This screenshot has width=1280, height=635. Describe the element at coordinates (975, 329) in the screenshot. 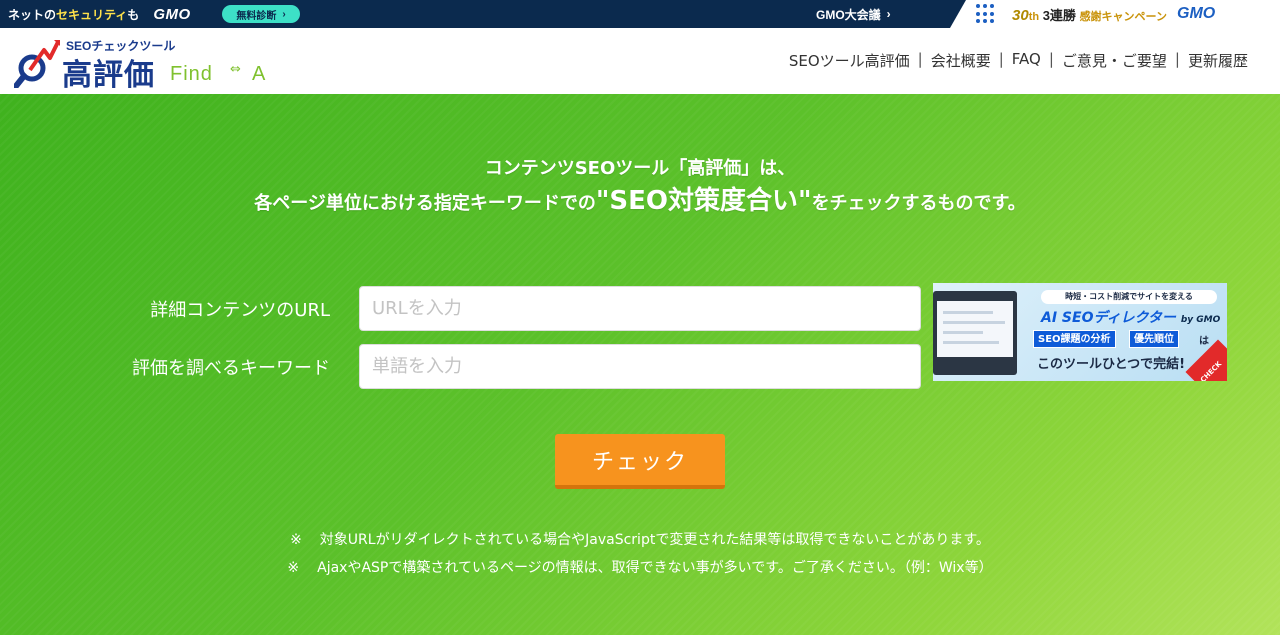

I see `laptop-screen` at that location.